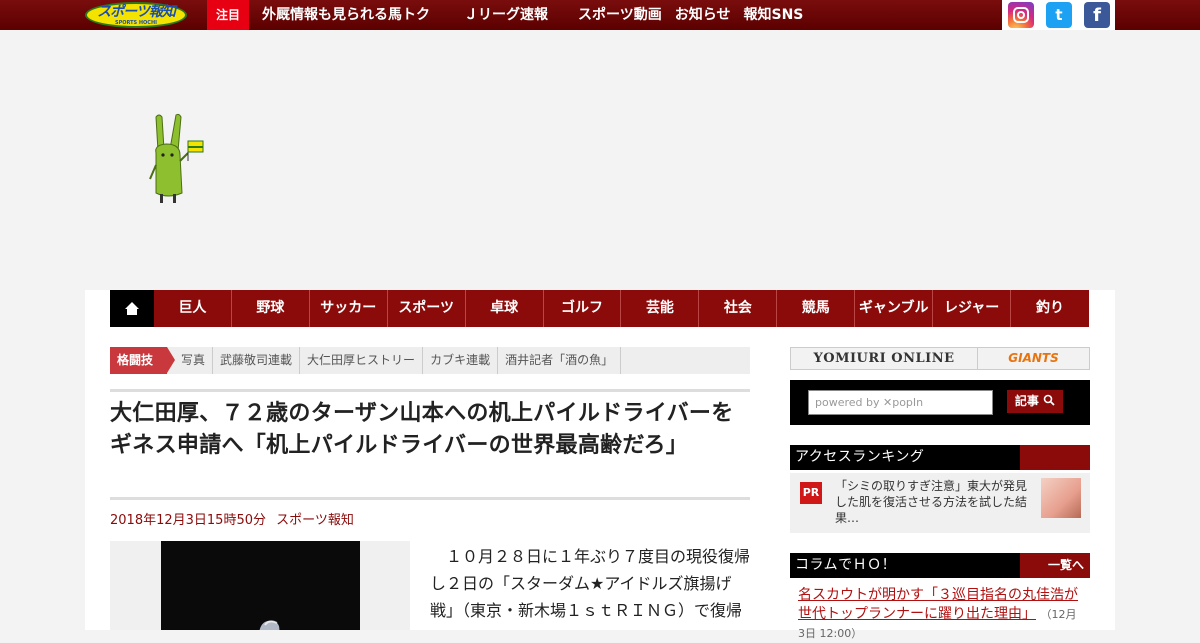  I want to click on hot-label: 注目, so click(228, 15).